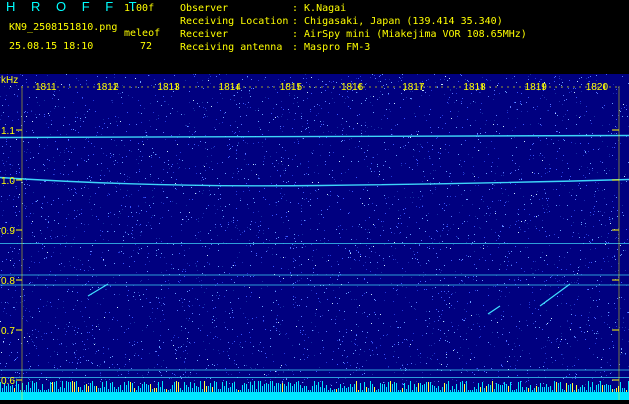 The width and height of the screenshot is (629, 404). Describe the element at coordinates (146, 46) in the screenshot. I see `level-value: 72` at that location.